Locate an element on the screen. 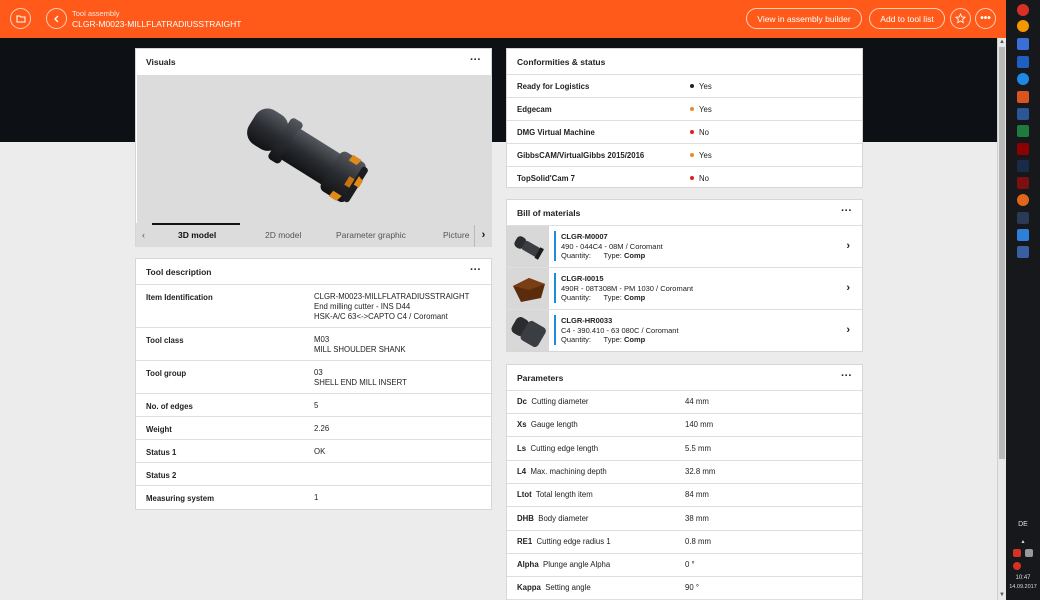  status-text: No is located at coordinates (704, 132).